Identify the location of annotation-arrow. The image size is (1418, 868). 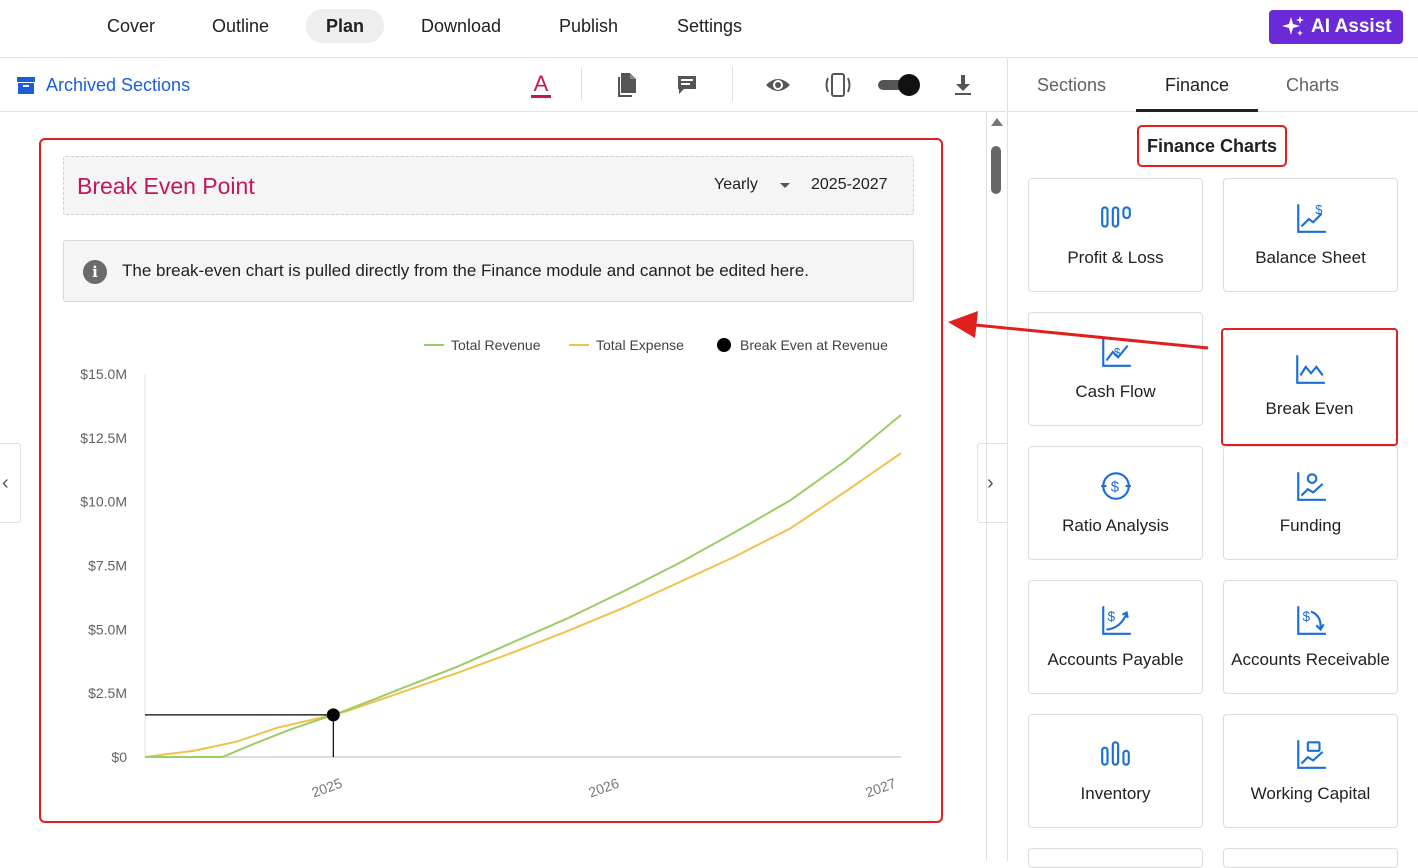
(1078, 330).